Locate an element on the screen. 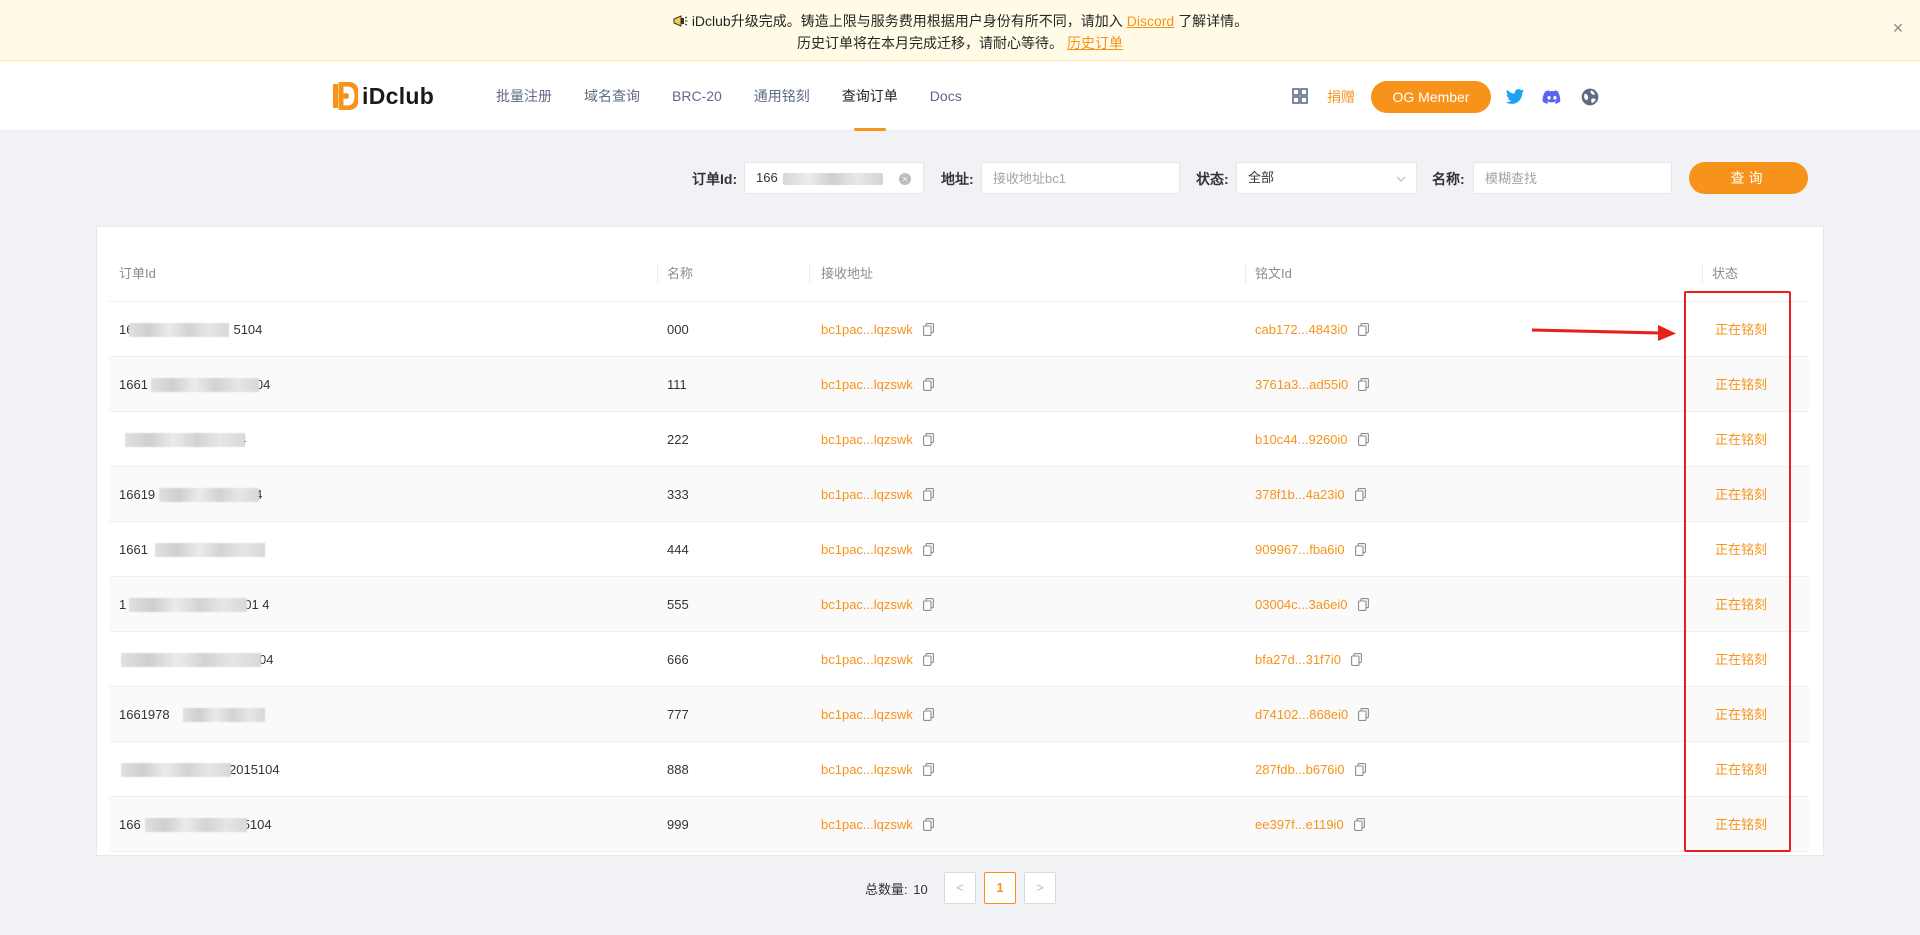 This screenshot has height=935, width=1920. page-button-1: 1 is located at coordinates (1000, 888).